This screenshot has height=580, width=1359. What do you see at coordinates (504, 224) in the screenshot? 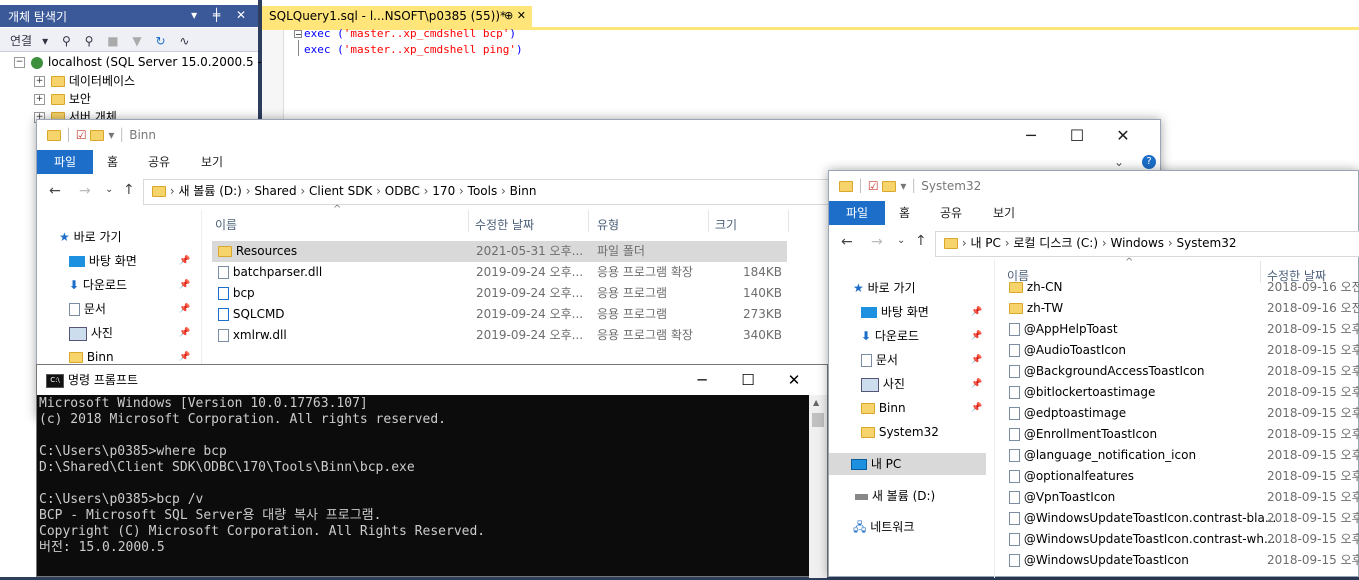
I see `column-header-date: 수정한 날짜` at bounding box center [504, 224].